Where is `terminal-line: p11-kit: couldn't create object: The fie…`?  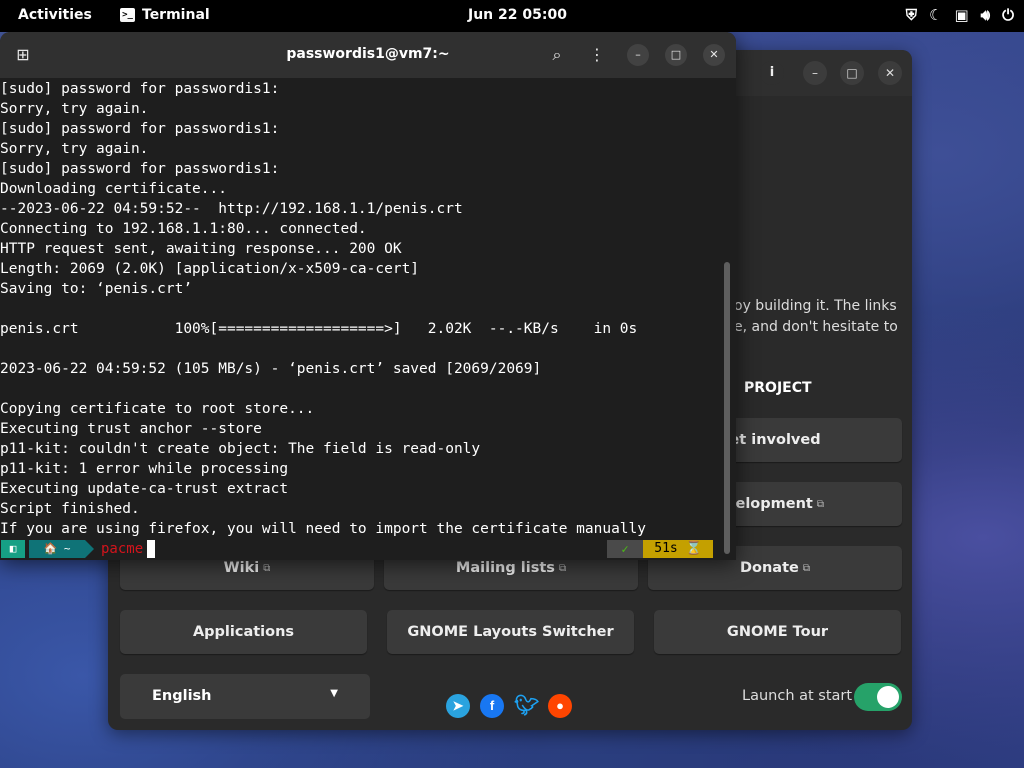 terminal-line: p11-kit: couldn't create object: The fie… is located at coordinates (240, 449).